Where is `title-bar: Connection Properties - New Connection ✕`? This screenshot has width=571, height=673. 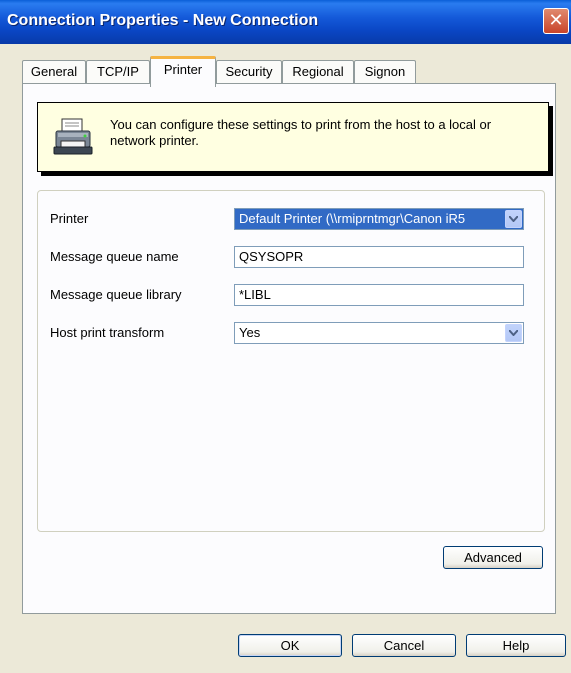
title-bar: Connection Properties - New Connection ✕ is located at coordinates (285, 22).